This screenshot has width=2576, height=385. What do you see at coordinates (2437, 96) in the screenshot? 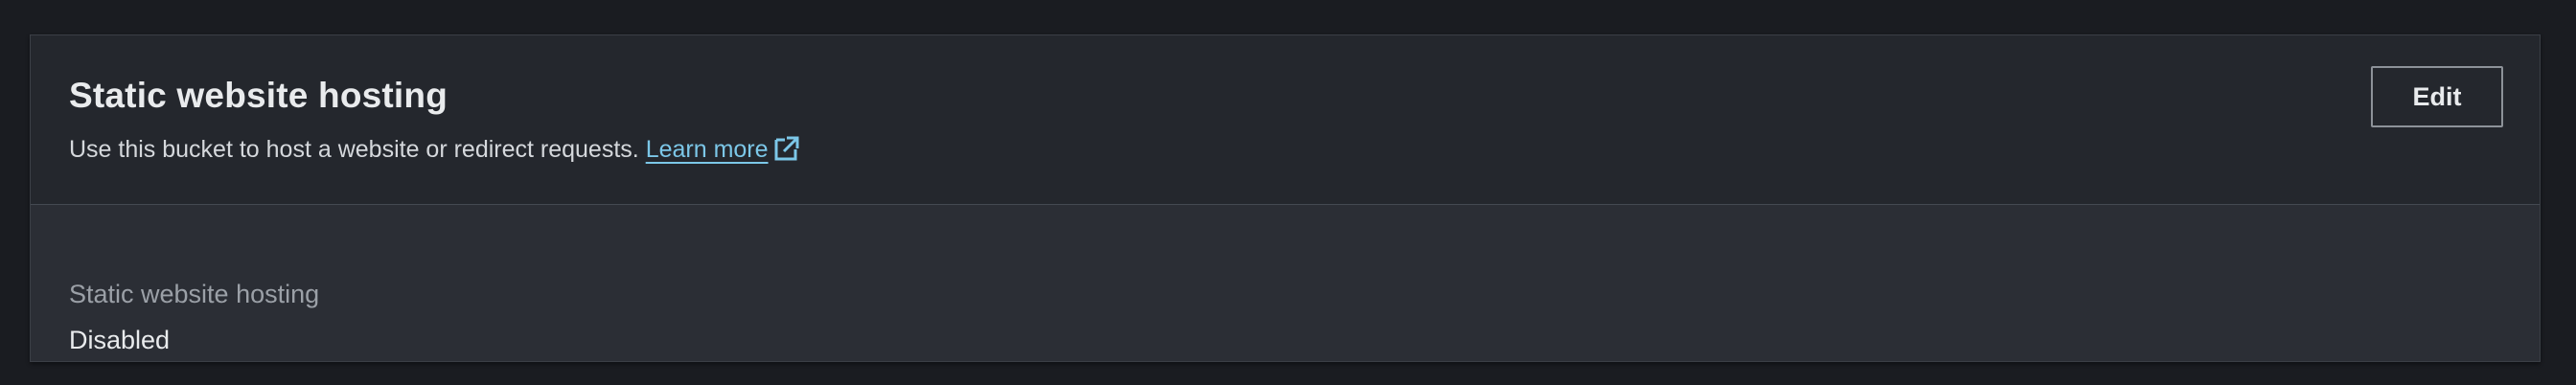
I see `edit-button: Edit` at bounding box center [2437, 96].